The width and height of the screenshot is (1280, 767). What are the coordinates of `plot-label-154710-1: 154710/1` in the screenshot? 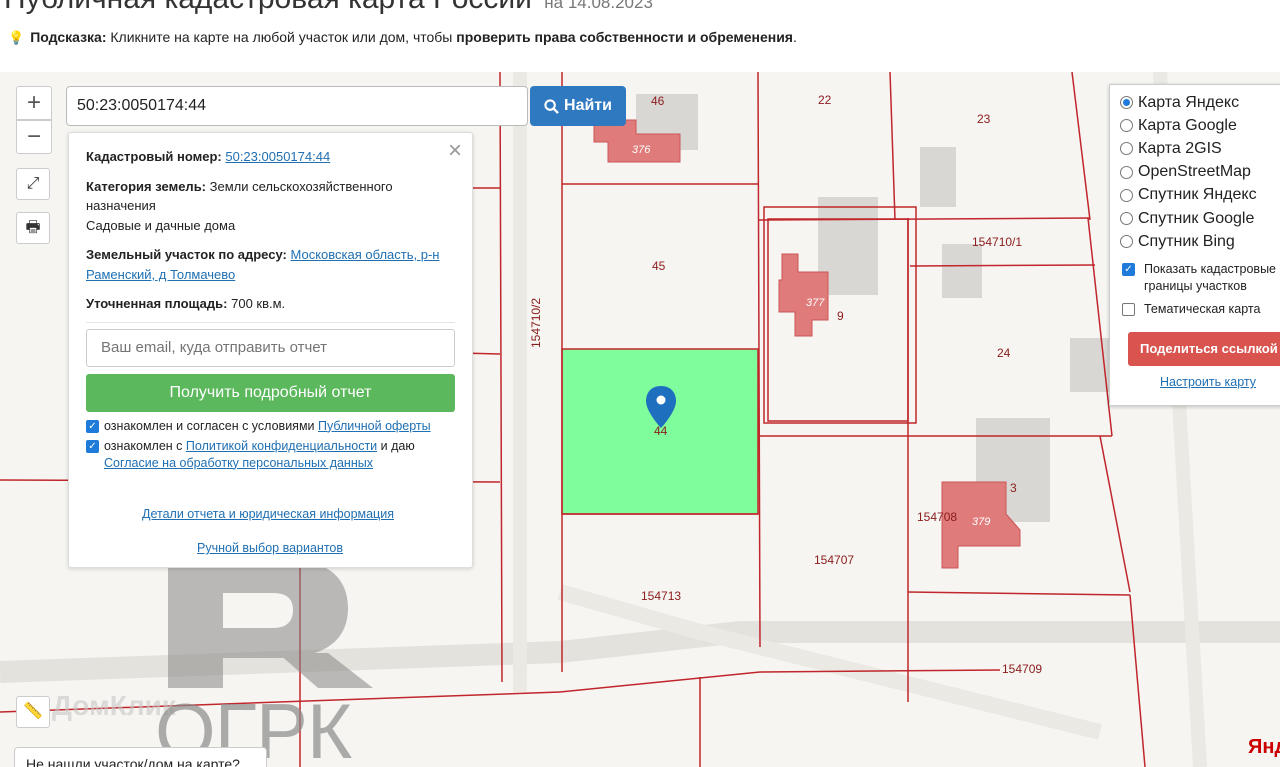 It's located at (997, 242).